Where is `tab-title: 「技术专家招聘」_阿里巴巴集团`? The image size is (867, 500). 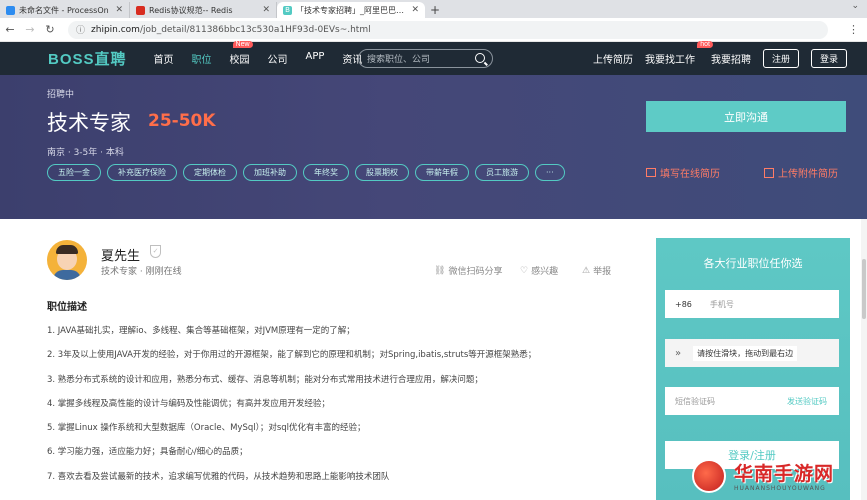
tab-title: 「技术专家招聘」_阿里巴巴集团 is located at coordinates (352, 10).